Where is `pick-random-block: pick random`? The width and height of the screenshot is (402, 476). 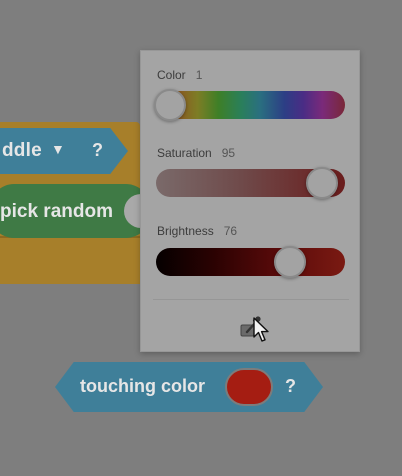 pick-random-block: pick random is located at coordinates (80, 211).